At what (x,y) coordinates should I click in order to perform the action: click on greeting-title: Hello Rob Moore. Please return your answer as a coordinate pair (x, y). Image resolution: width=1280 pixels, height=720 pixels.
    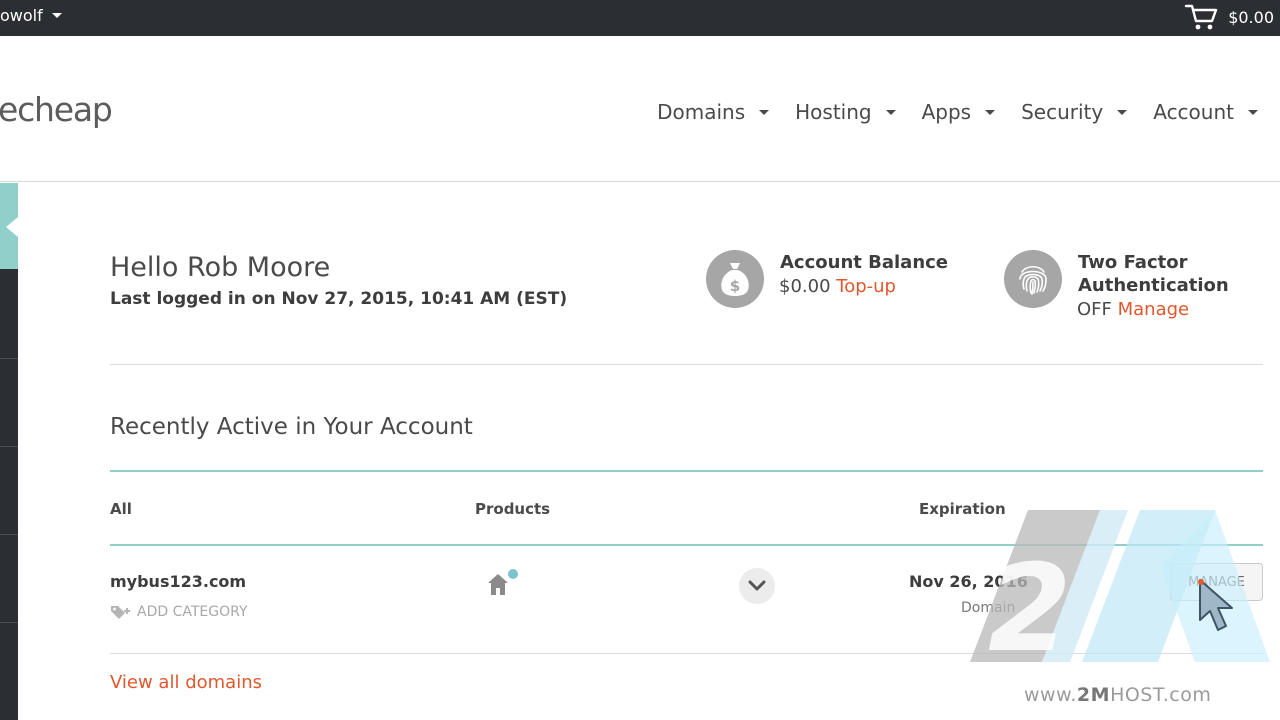
    Looking at the image, I should click on (220, 267).